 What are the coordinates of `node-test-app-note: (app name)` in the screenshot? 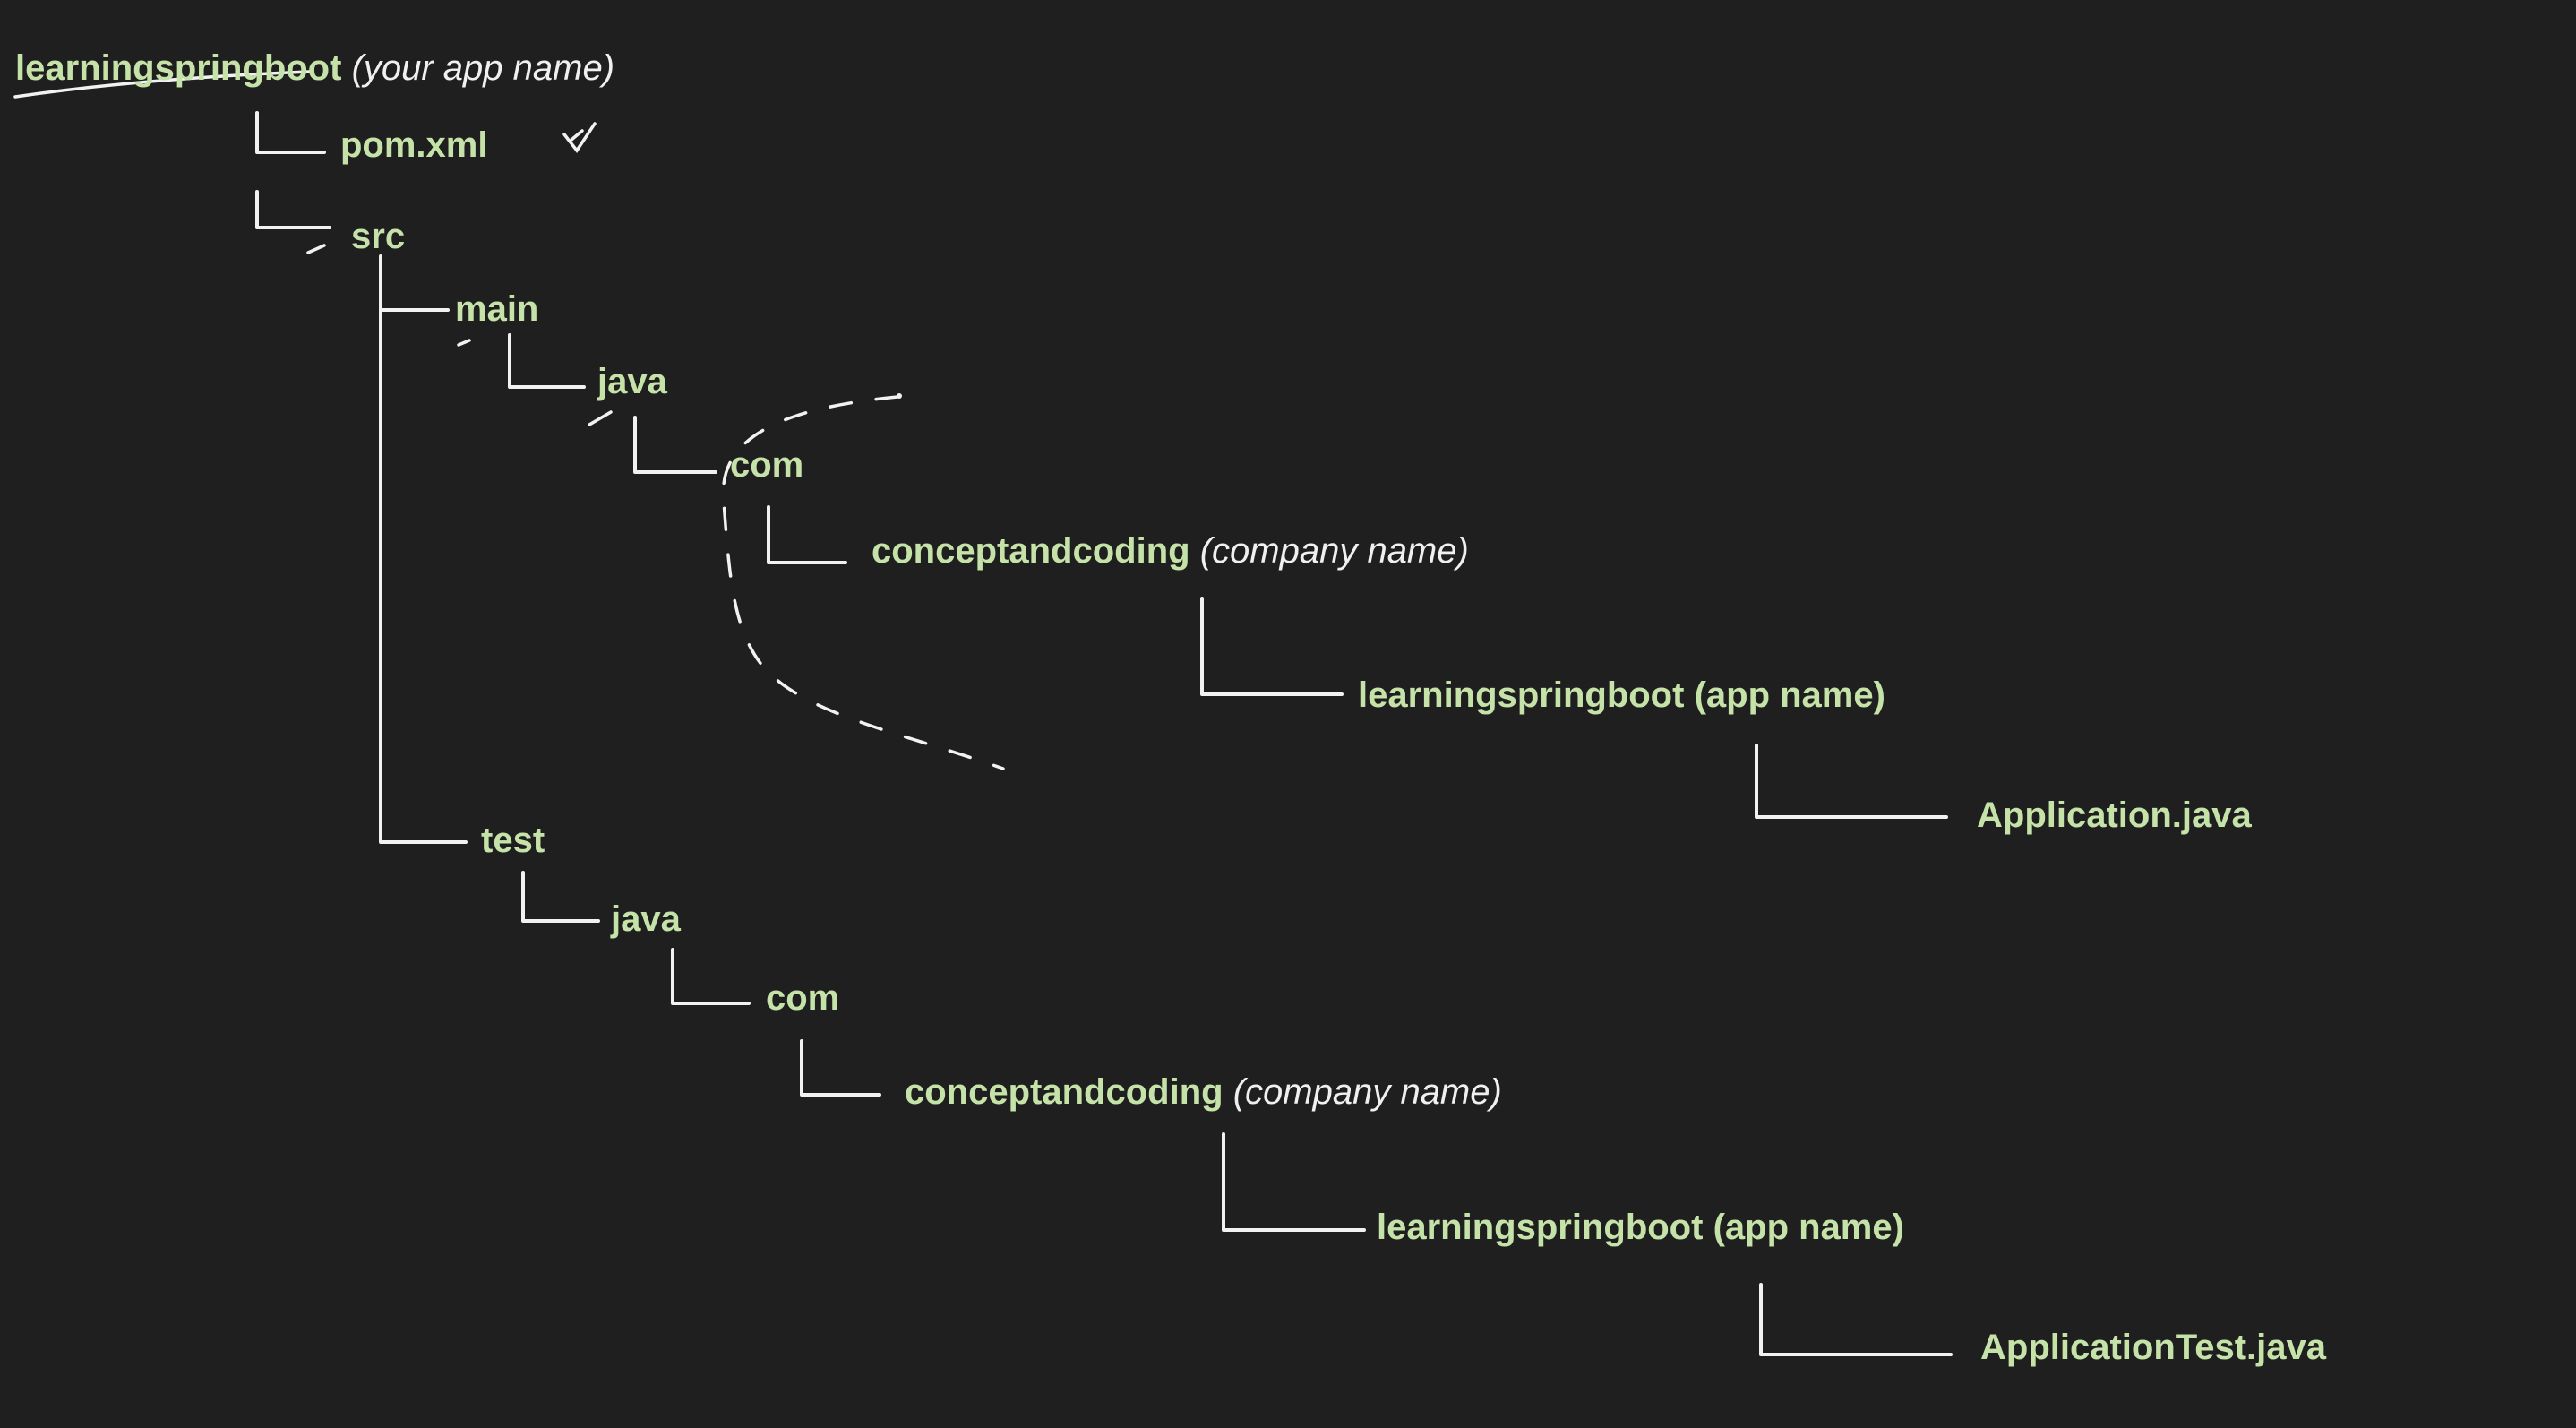 It's located at (1808, 1227).